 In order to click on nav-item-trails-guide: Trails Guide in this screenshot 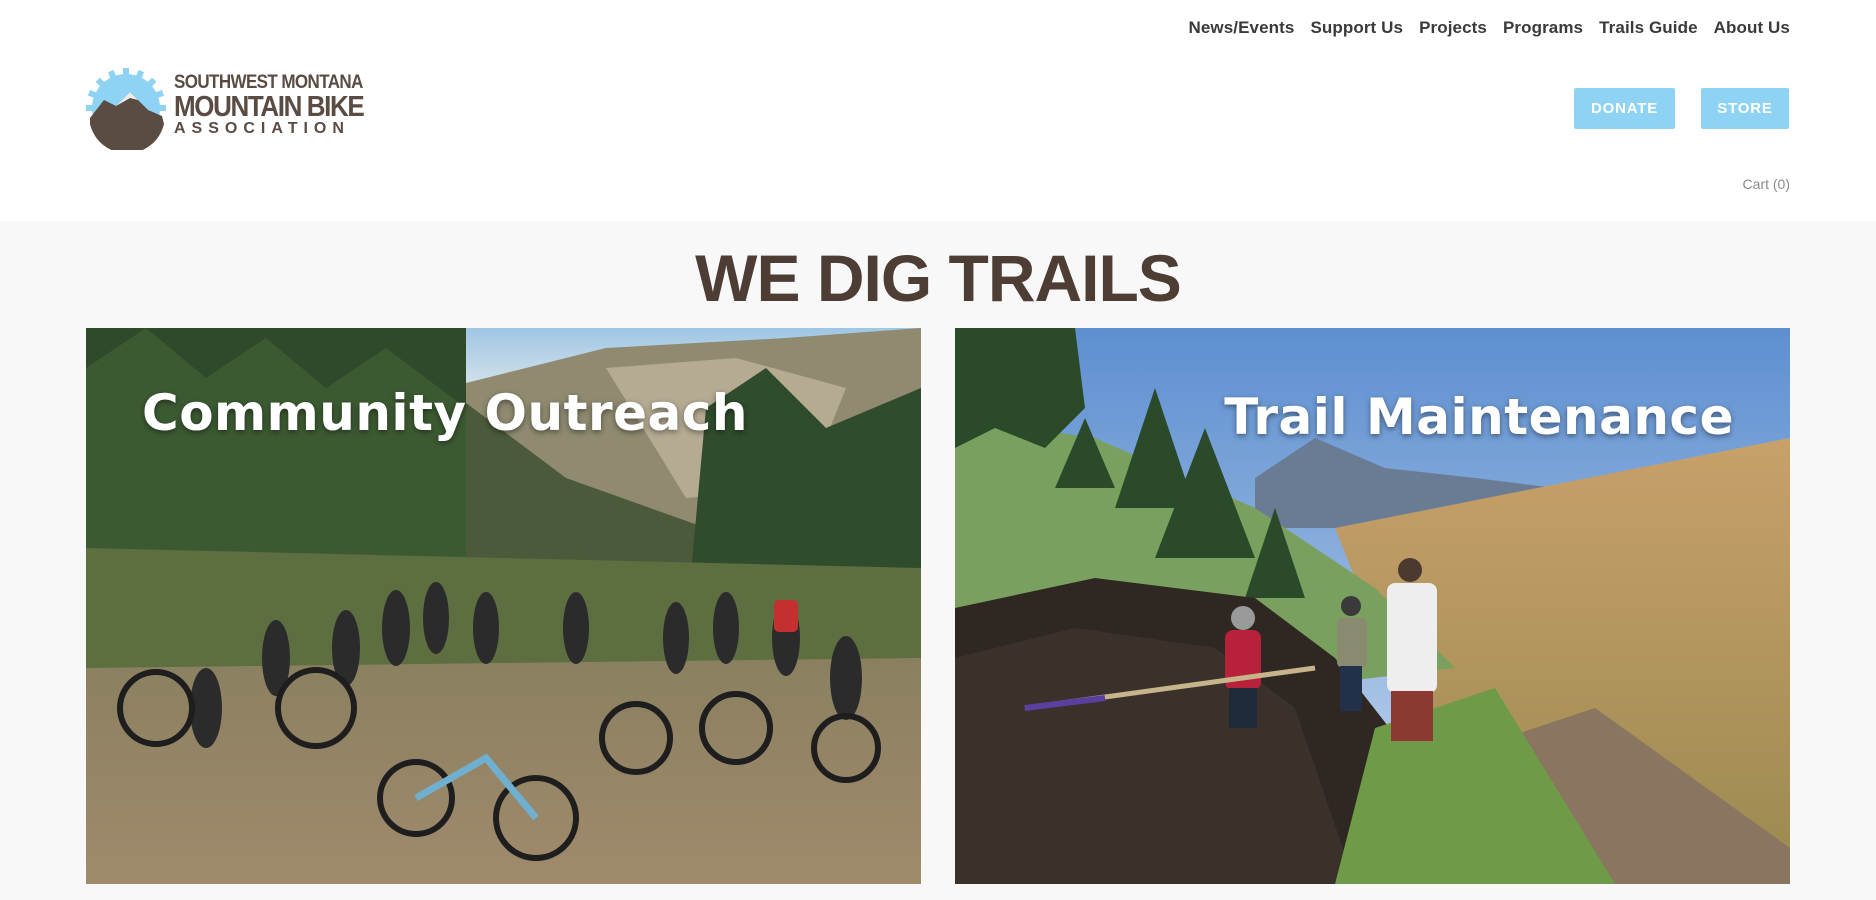, I will do `click(1648, 28)`.